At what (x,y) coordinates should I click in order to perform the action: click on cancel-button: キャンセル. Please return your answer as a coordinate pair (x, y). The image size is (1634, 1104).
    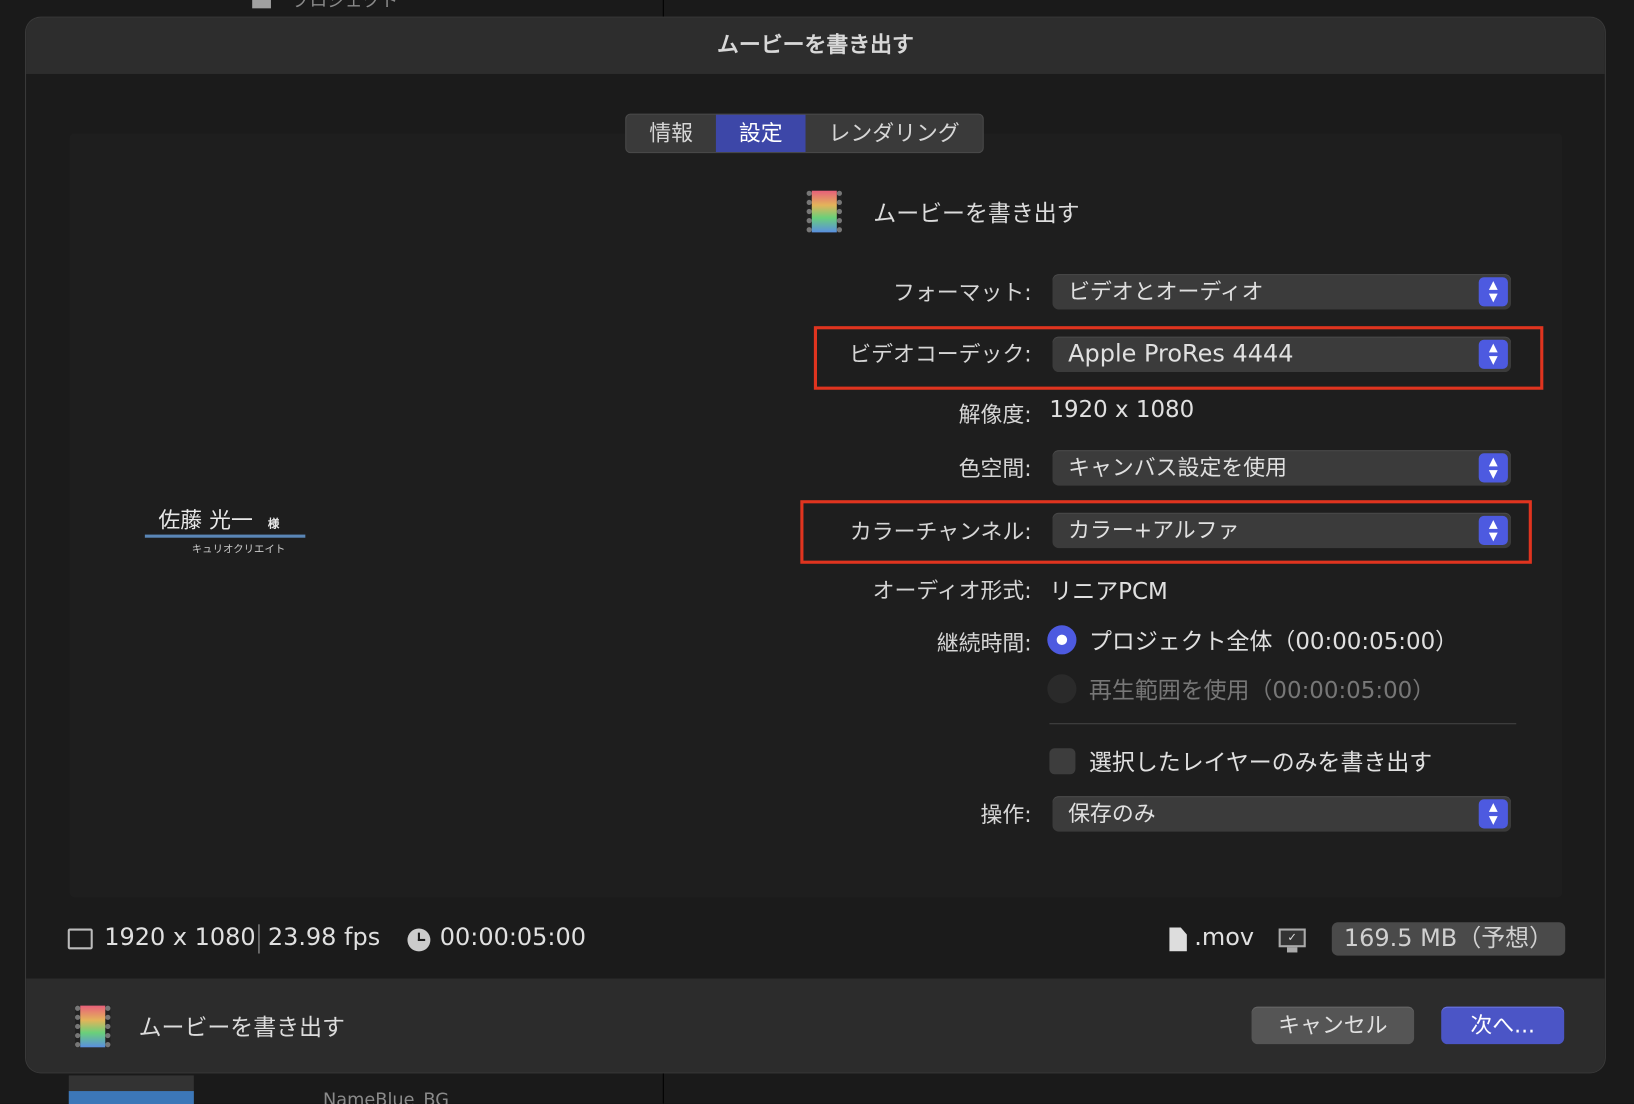
    Looking at the image, I should click on (1333, 1025).